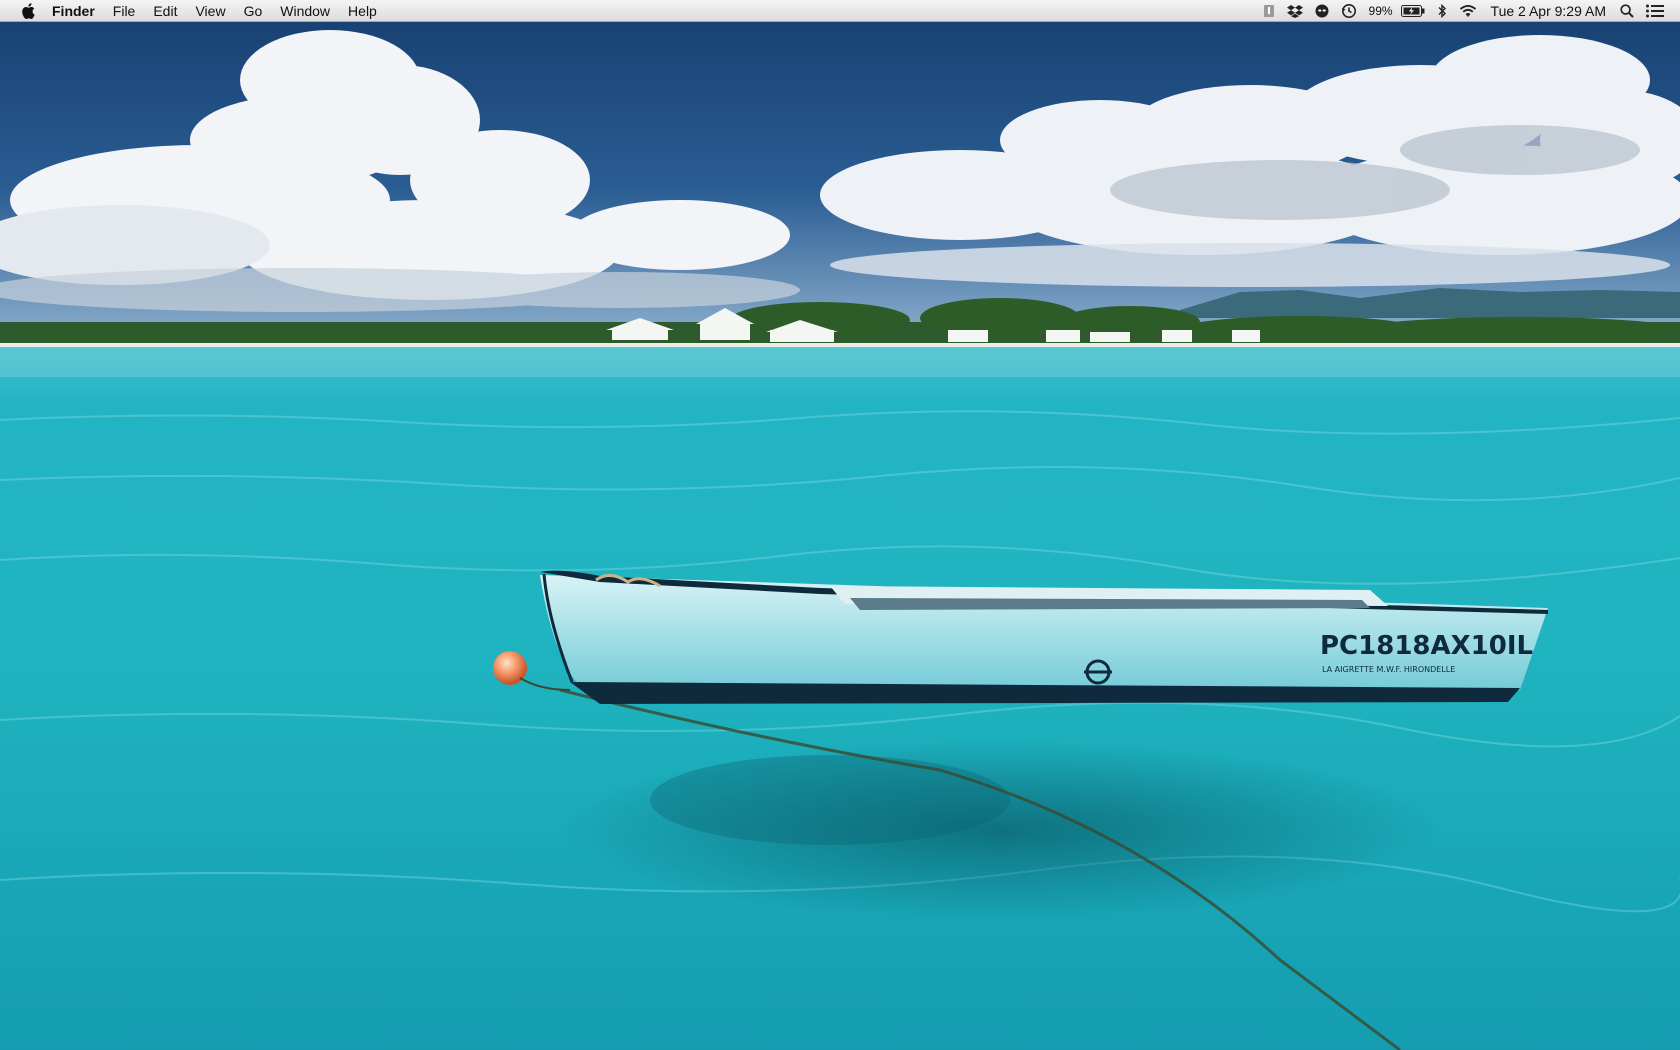  Describe the element at coordinates (1322, 11) in the screenshot. I see `alien-icon` at that location.